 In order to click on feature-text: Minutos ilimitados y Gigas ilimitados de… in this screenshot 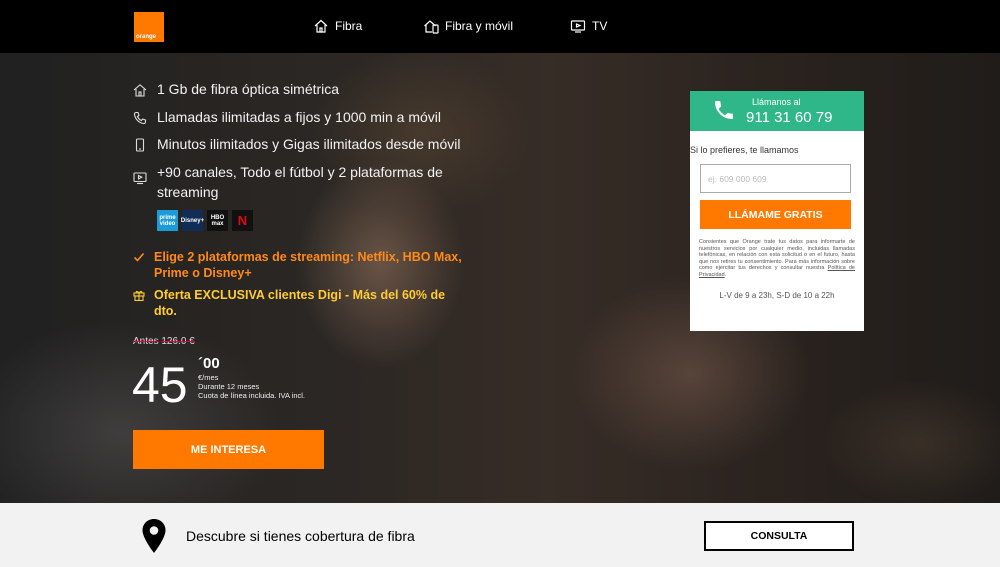, I will do `click(309, 144)`.